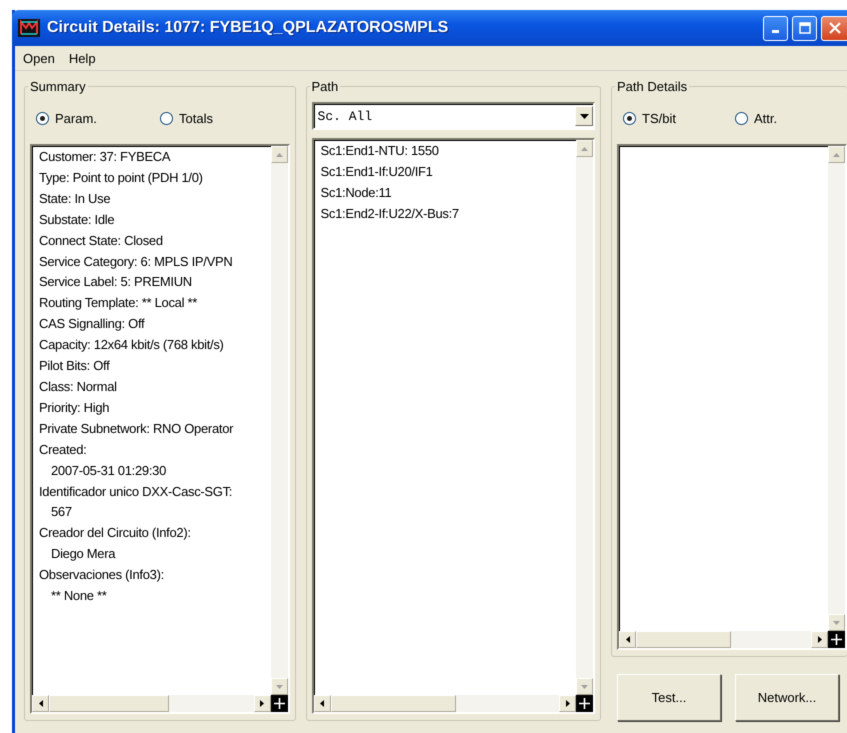 The height and width of the screenshot is (733, 847). I want to click on minimize-icon, so click(775, 31).